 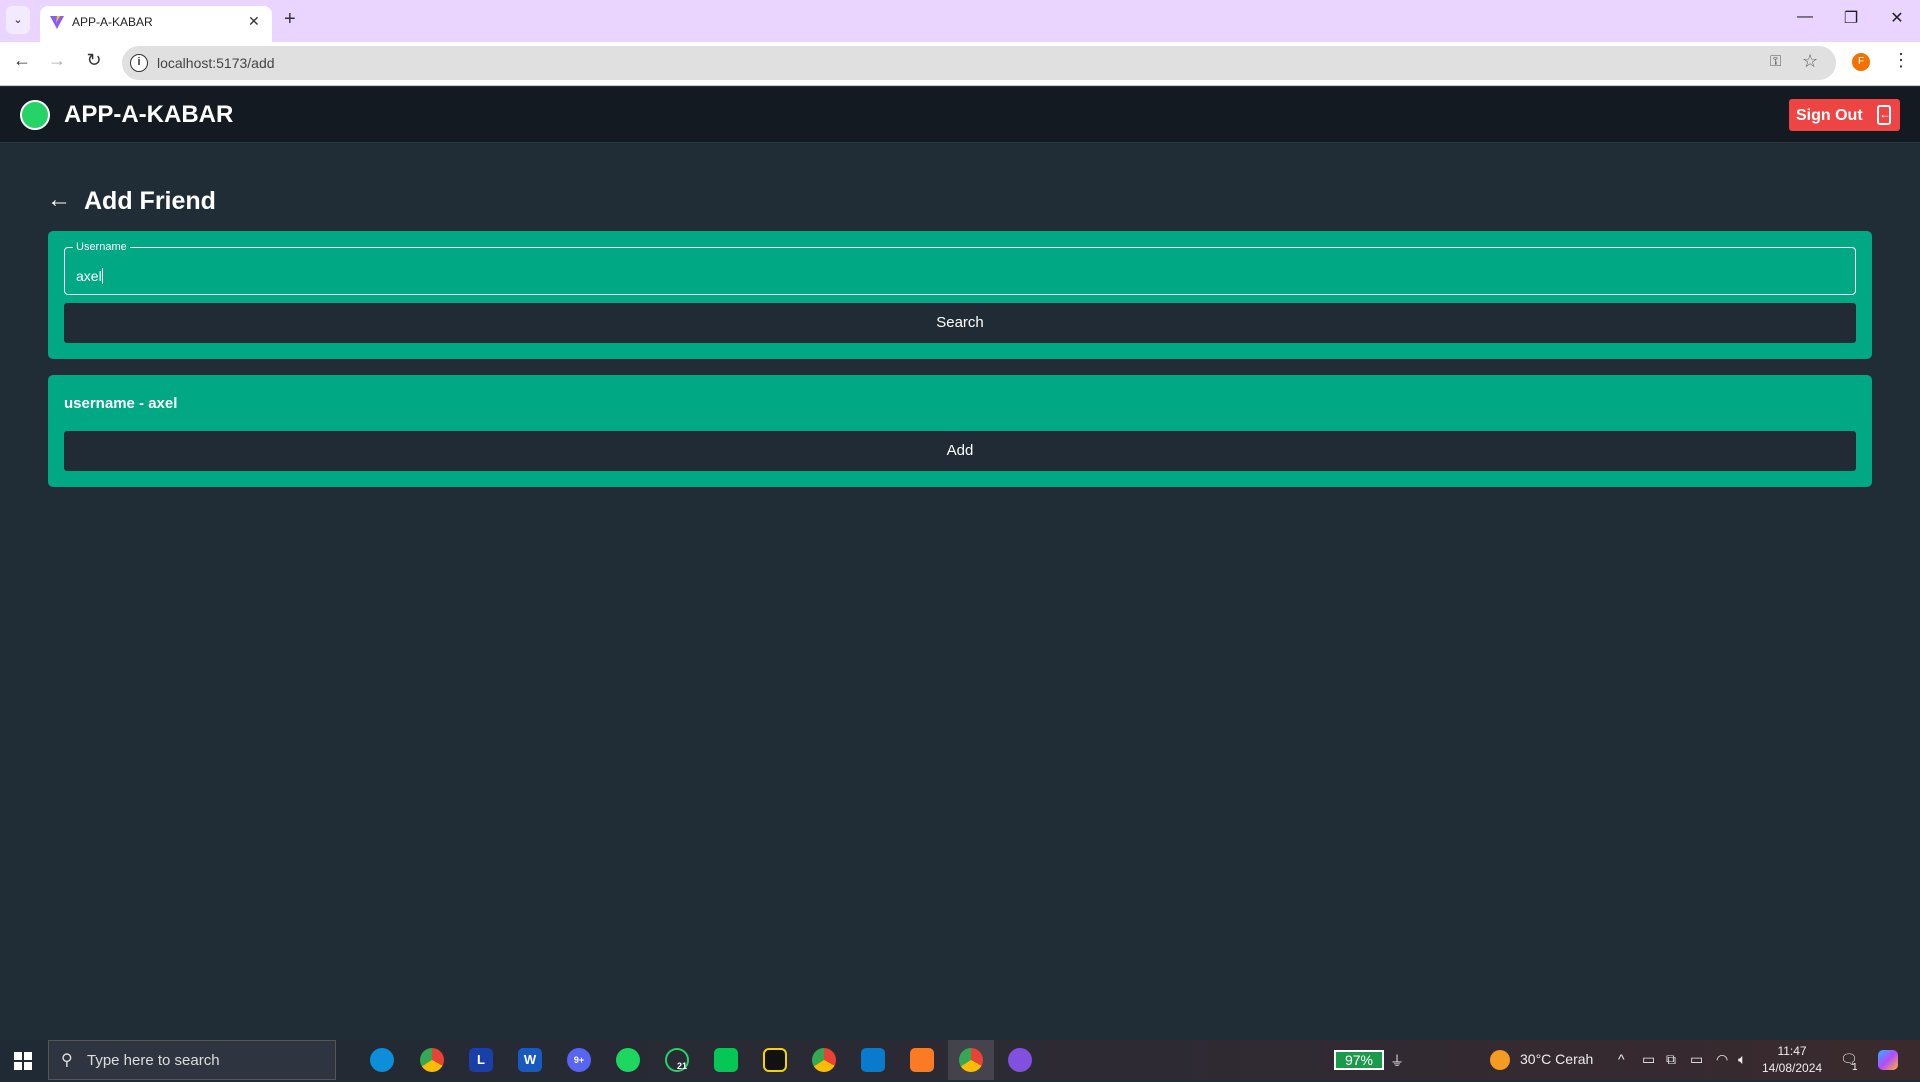 I want to click on new-tab-button: +, so click(x=290, y=19).